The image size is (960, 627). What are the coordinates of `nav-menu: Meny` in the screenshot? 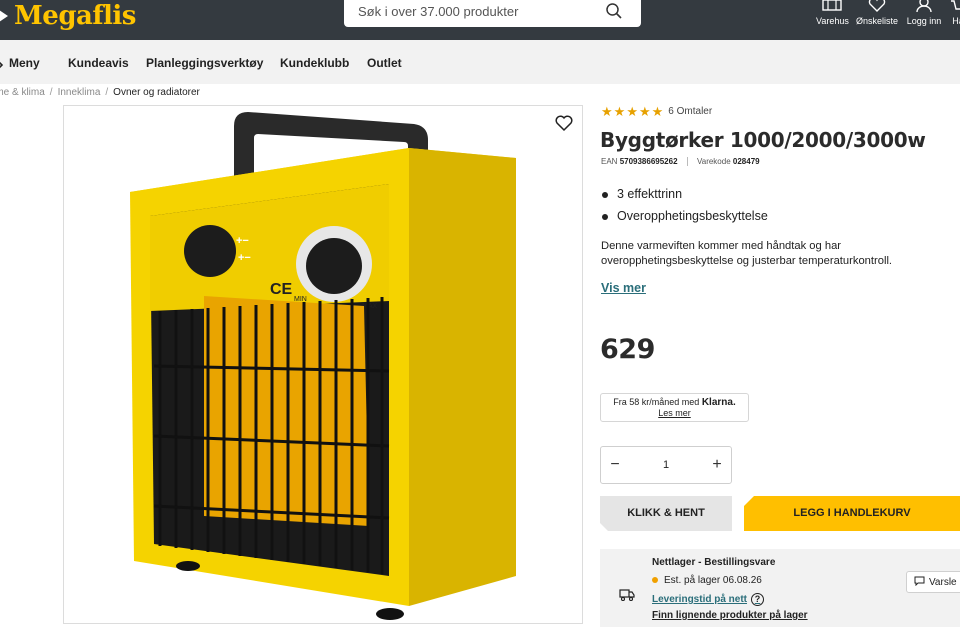 It's located at (24, 63).